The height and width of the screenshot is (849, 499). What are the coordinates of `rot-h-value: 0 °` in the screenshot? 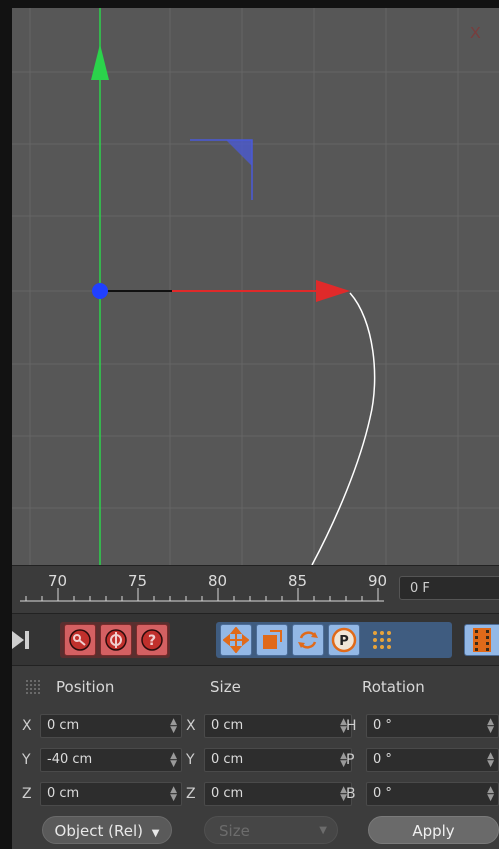 It's located at (382, 725).